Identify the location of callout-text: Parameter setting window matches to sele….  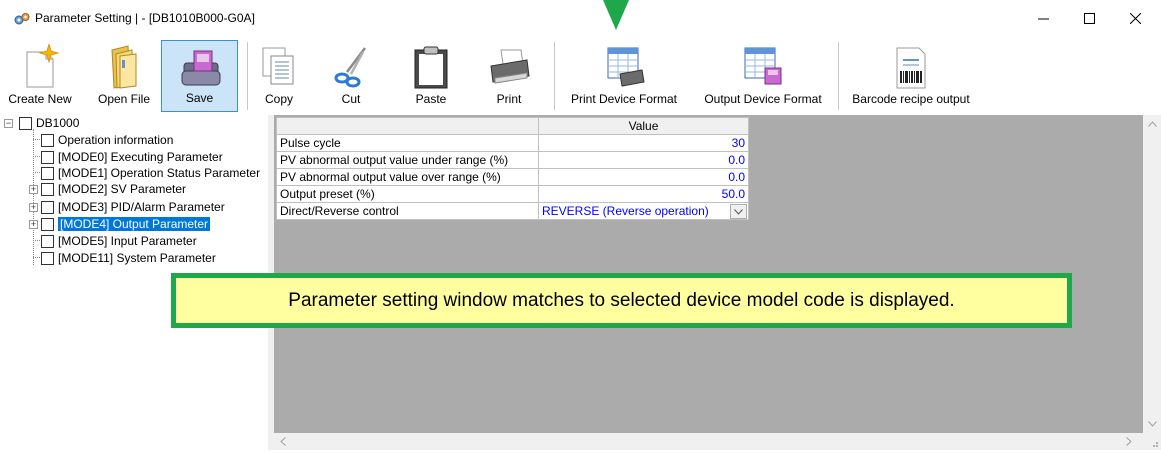
(621, 300).